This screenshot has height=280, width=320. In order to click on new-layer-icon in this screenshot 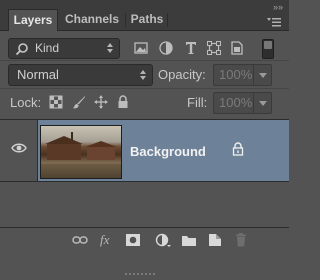, I will do `click(215, 240)`.